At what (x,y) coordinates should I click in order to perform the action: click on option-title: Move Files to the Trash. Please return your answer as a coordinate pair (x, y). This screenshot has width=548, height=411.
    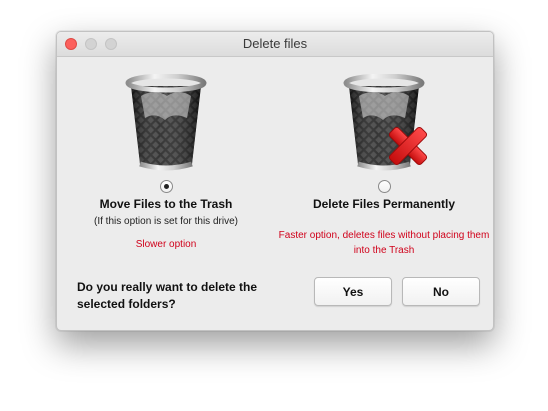
    Looking at the image, I should click on (166, 204).